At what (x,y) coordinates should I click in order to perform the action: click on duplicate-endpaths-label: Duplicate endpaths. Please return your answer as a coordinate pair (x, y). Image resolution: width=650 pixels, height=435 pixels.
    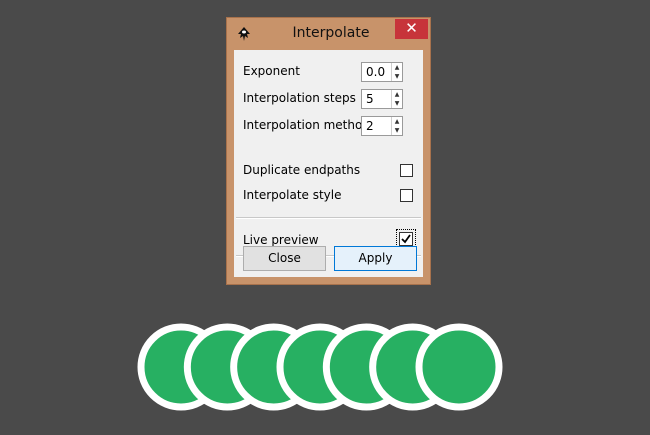
    Looking at the image, I should click on (302, 170).